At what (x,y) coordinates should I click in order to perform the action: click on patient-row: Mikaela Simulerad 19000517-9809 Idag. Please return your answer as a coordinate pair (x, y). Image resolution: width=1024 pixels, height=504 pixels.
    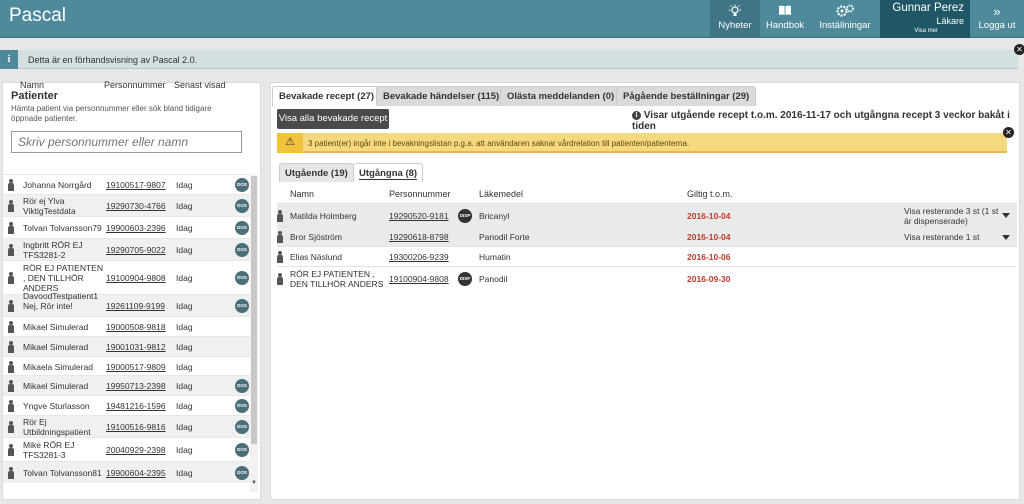
    Looking at the image, I should click on (127, 365).